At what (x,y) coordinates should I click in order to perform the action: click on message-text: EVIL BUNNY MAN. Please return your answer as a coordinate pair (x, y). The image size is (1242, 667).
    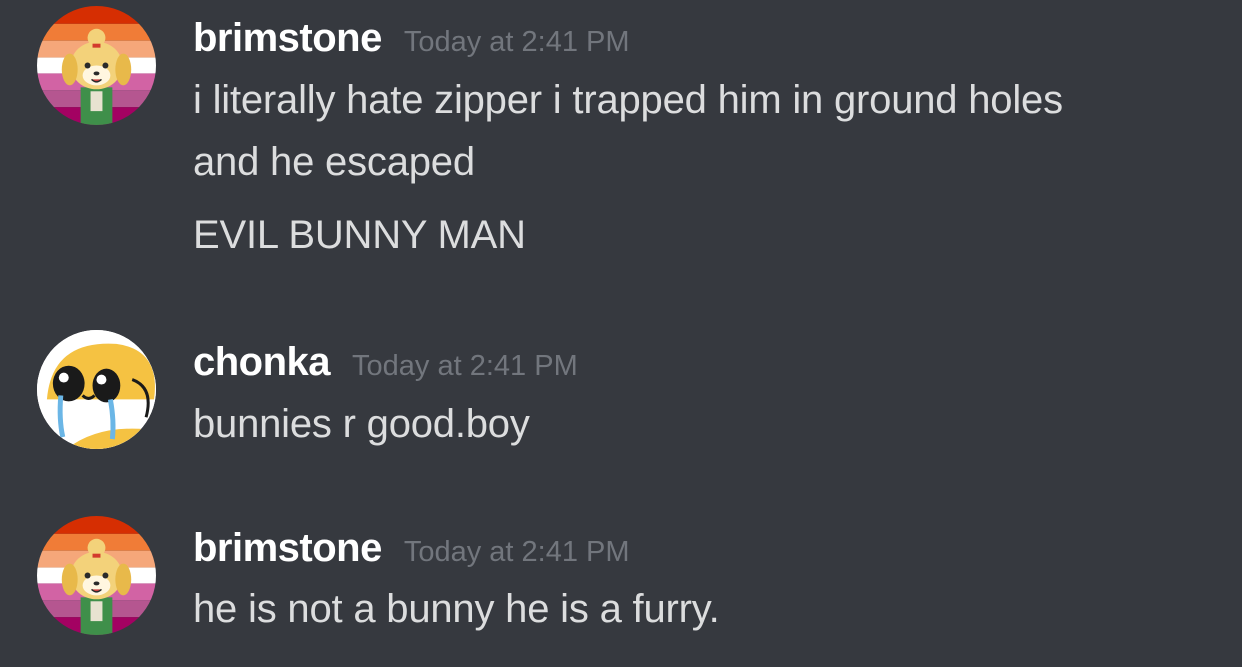
    Looking at the image, I should click on (359, 235).